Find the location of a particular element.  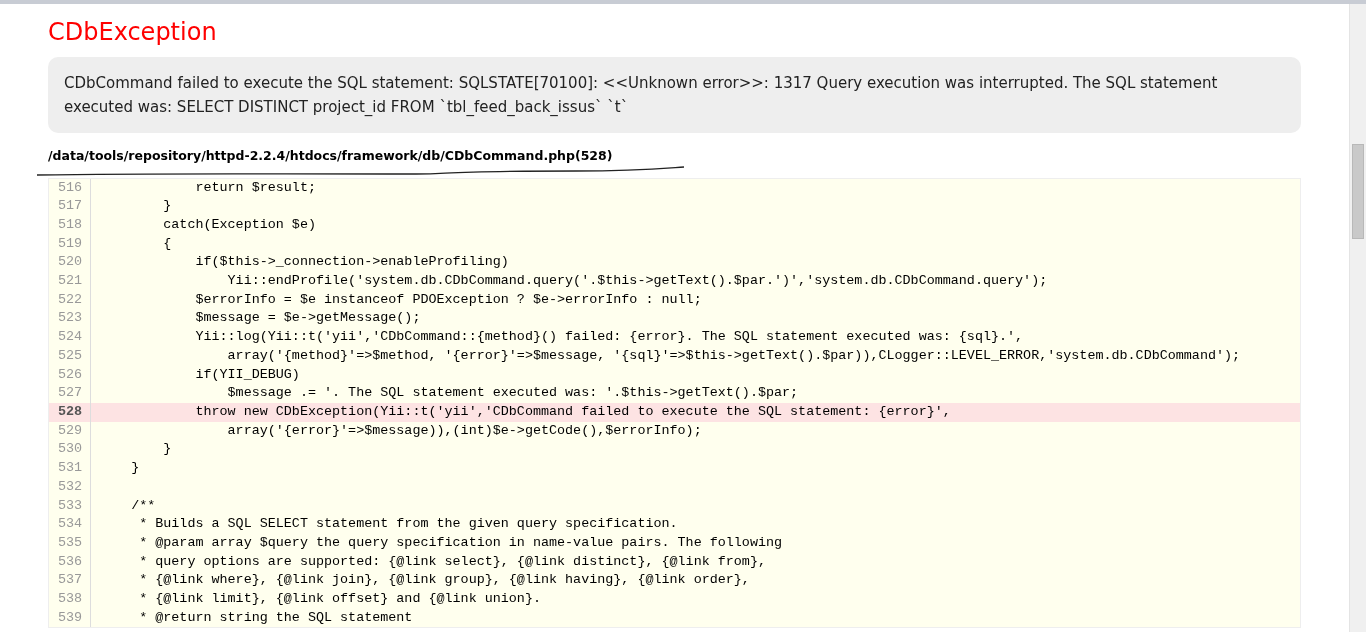

line-number: 530 is located at coordinates (70, 450).